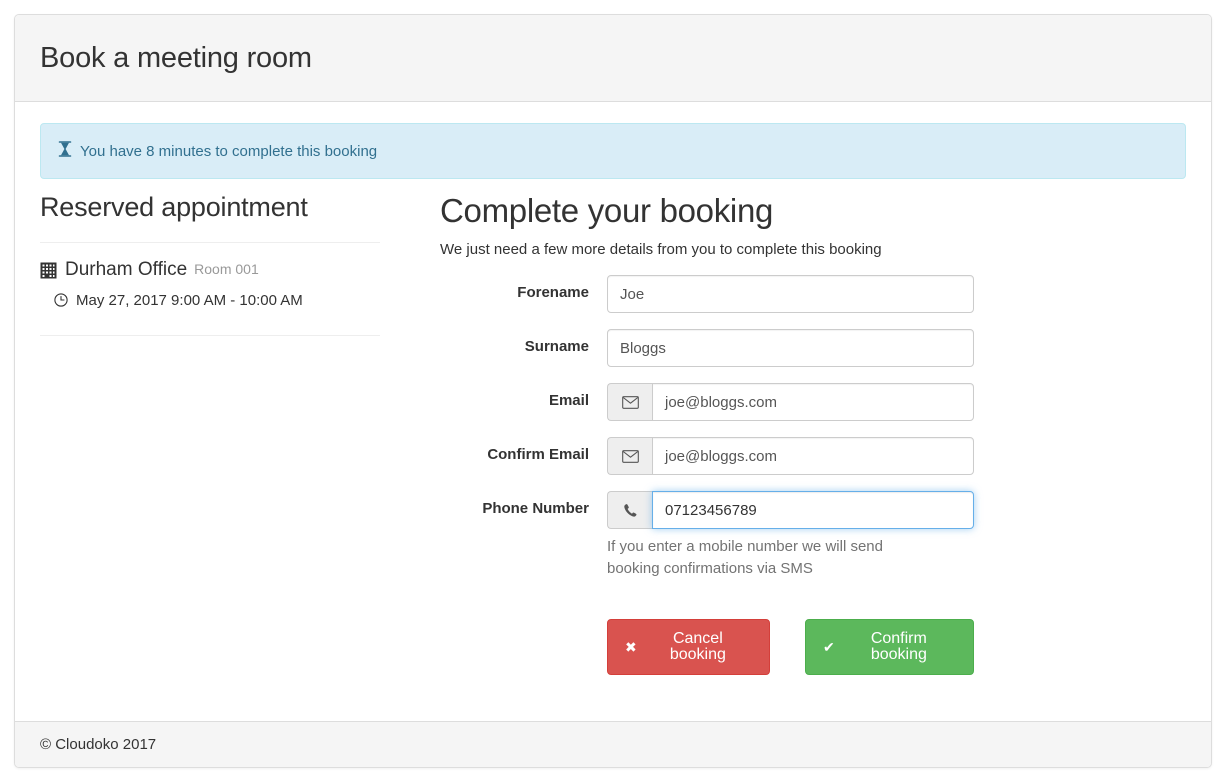 Image resolution: width=1228 pixels, height=783 pixels. I want to click on email-input-group: joe@bloggs.com, so click(790, 402).